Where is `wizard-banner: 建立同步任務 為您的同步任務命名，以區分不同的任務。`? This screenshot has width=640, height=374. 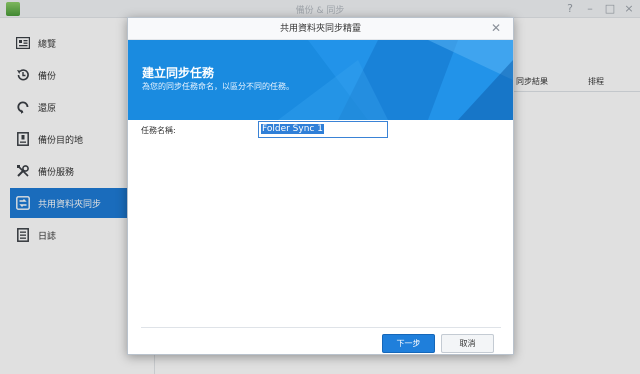 wizard-banner: 建立同步任務 為您的同步任務命名，以區分不同的任務。 is located at coordinates (320, 80).